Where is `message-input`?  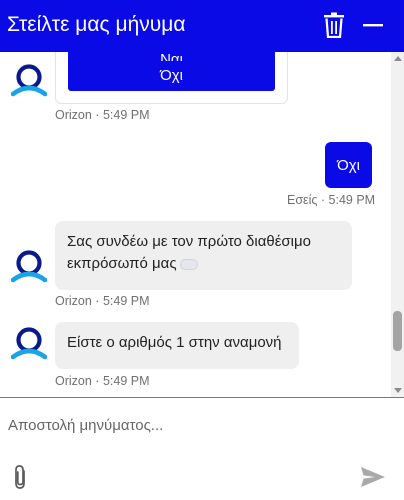
message-input is located at coordinates (193, 425).